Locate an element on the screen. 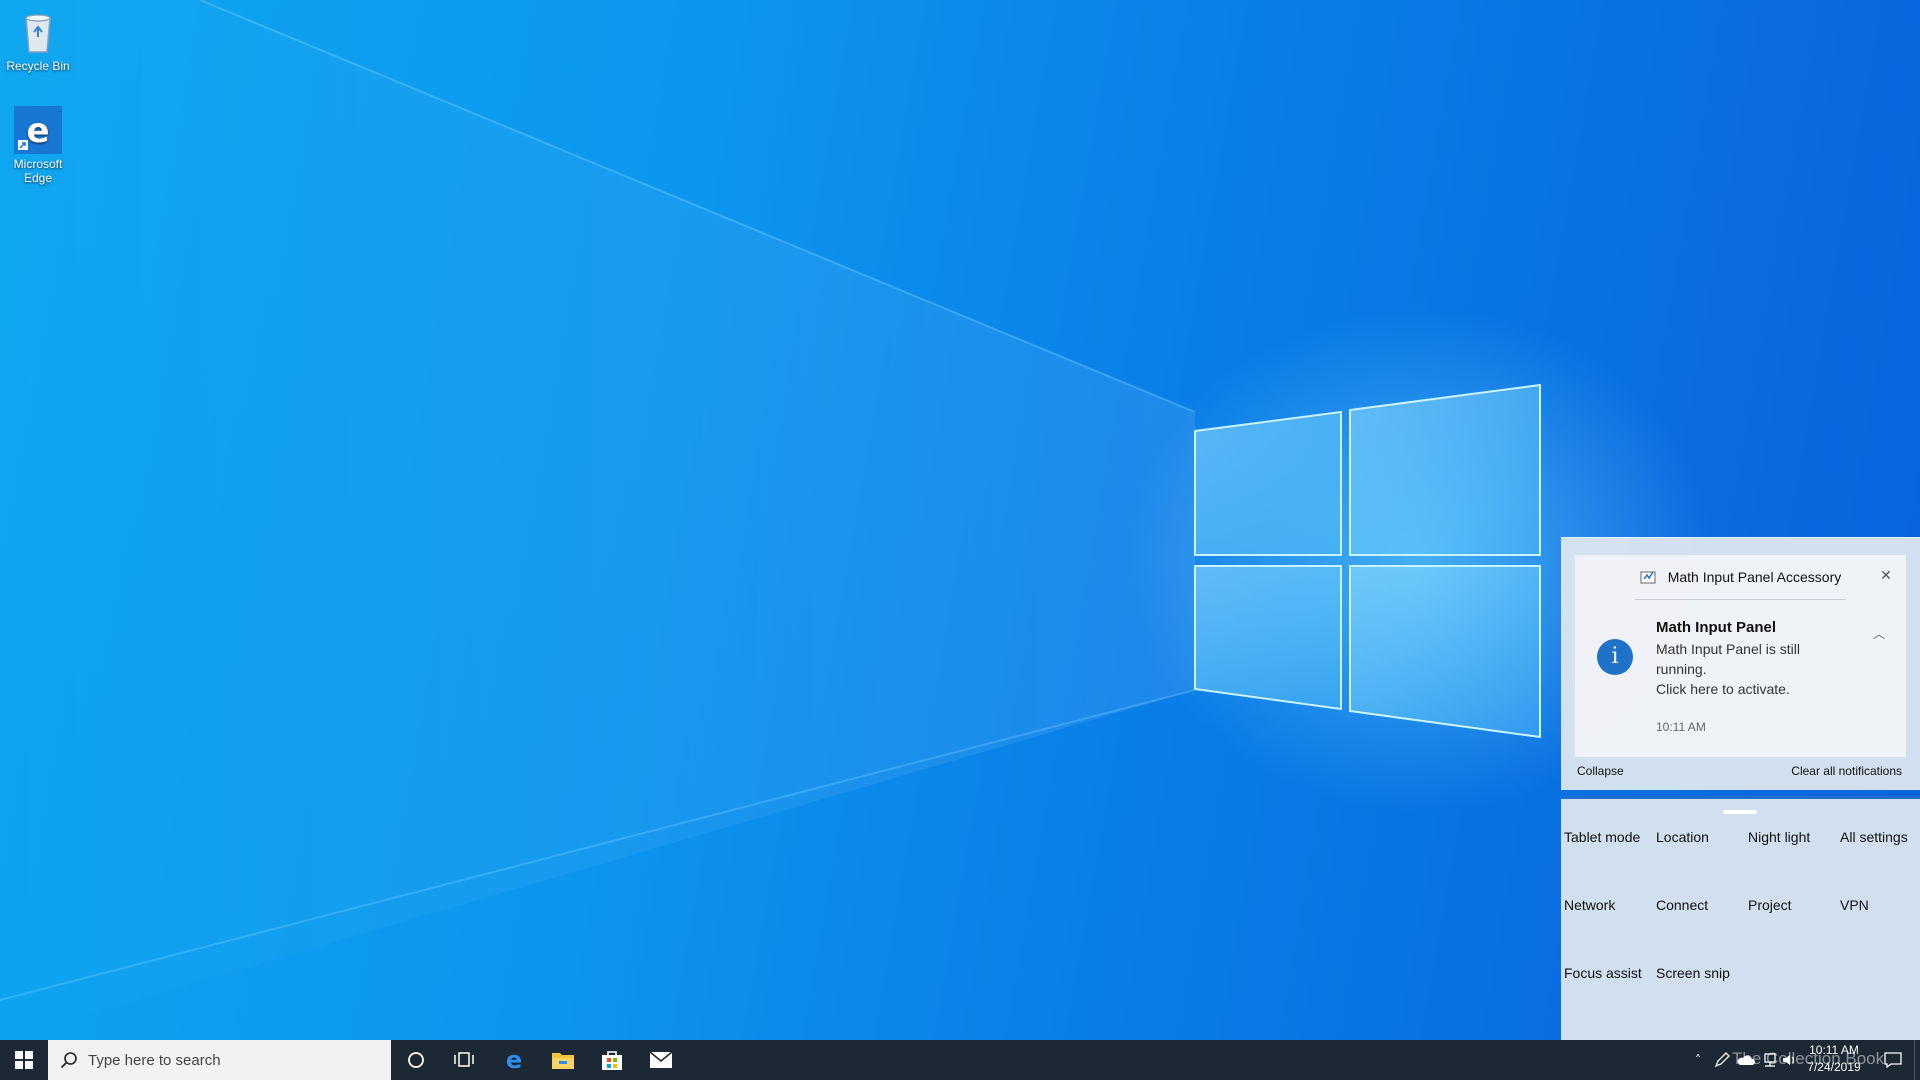 The image size is (1920, 1080). notification-body-line: Math Input Panel is still is located at coordinates (1728, 649).